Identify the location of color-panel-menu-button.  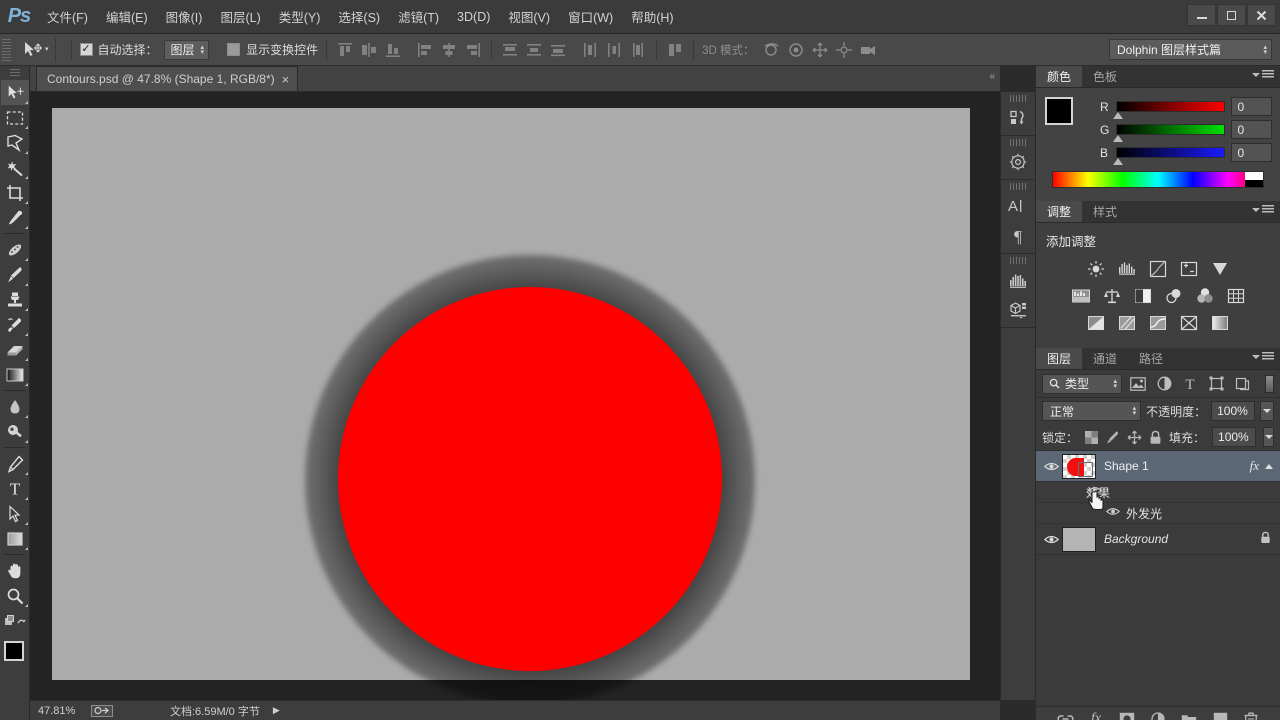
(1263, 74).